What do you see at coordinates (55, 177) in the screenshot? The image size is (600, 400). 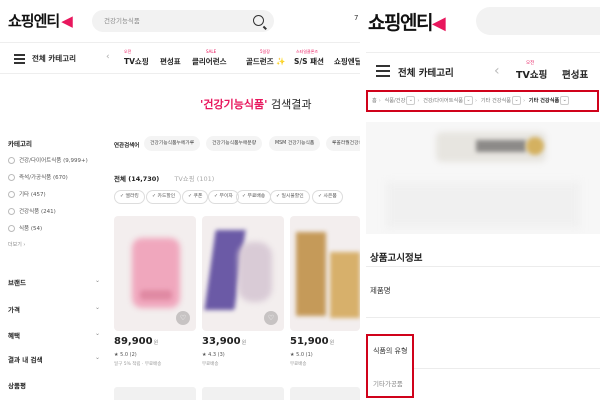 I see `category-filter-option: 즉석/가공식품 (670)` at bounding box center [55, 177].